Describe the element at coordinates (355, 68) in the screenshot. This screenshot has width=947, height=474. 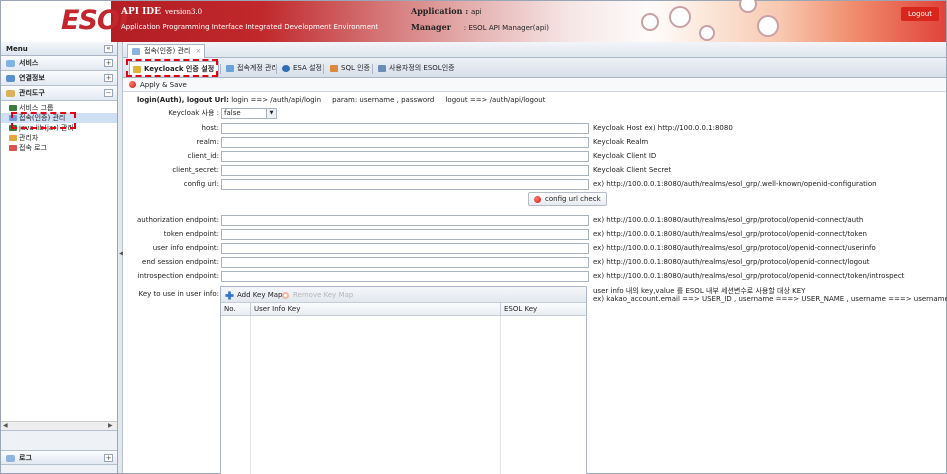
I see `tab-label: SQL 인증` at that location.